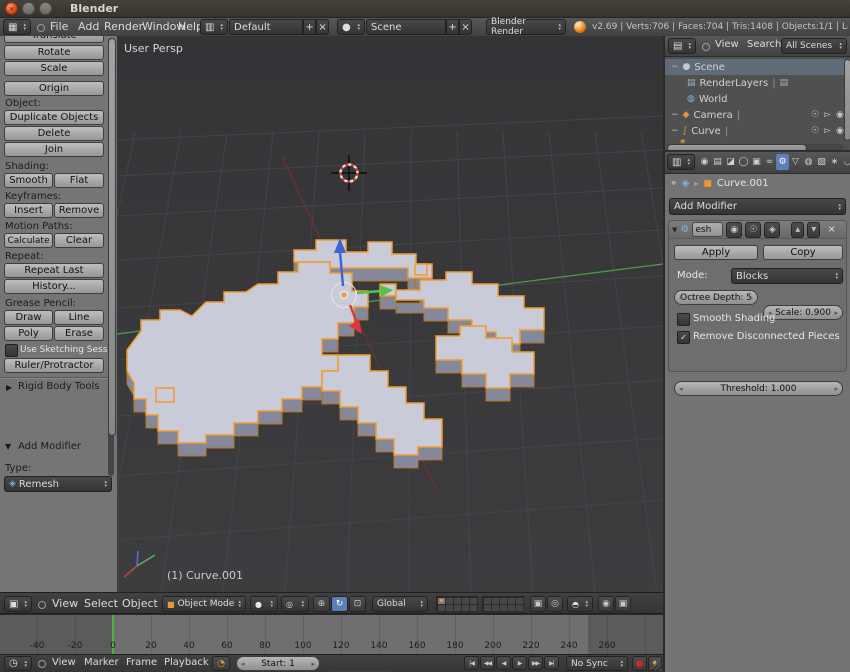 The width and height of the screenshot is (850, 672). I want to click on viewport-editor-selector: ▣, so click(18, 604).